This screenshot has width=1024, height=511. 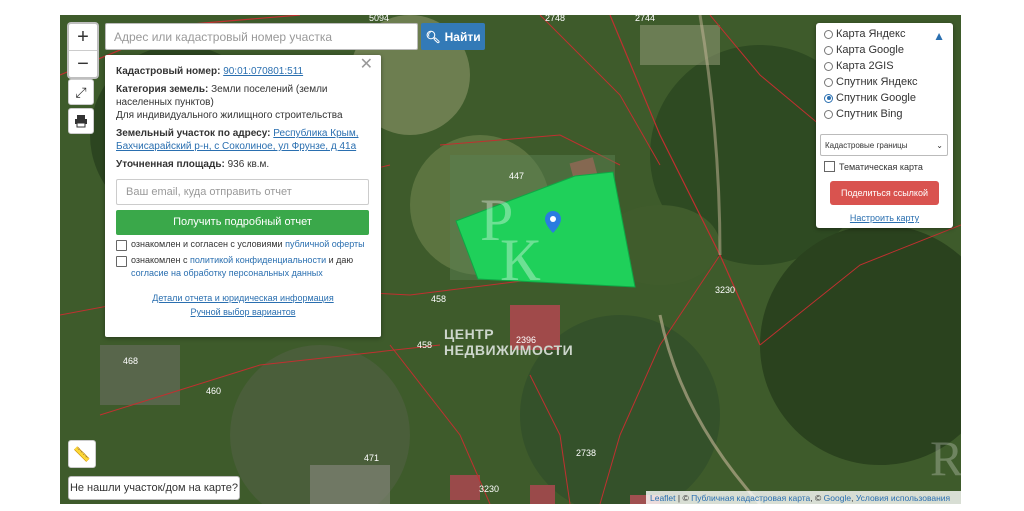 What do you see at coordinates (242, 192) in the screenshot?
I see `email-field: Ваш email, куда отправить отчет` at bounding box center [242, 192].